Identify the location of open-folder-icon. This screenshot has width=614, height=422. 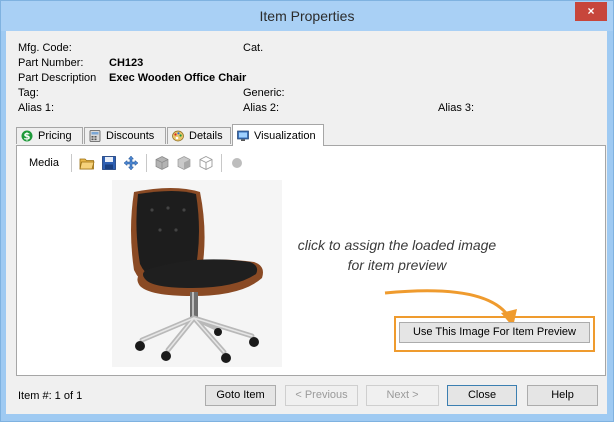
(87, 163).